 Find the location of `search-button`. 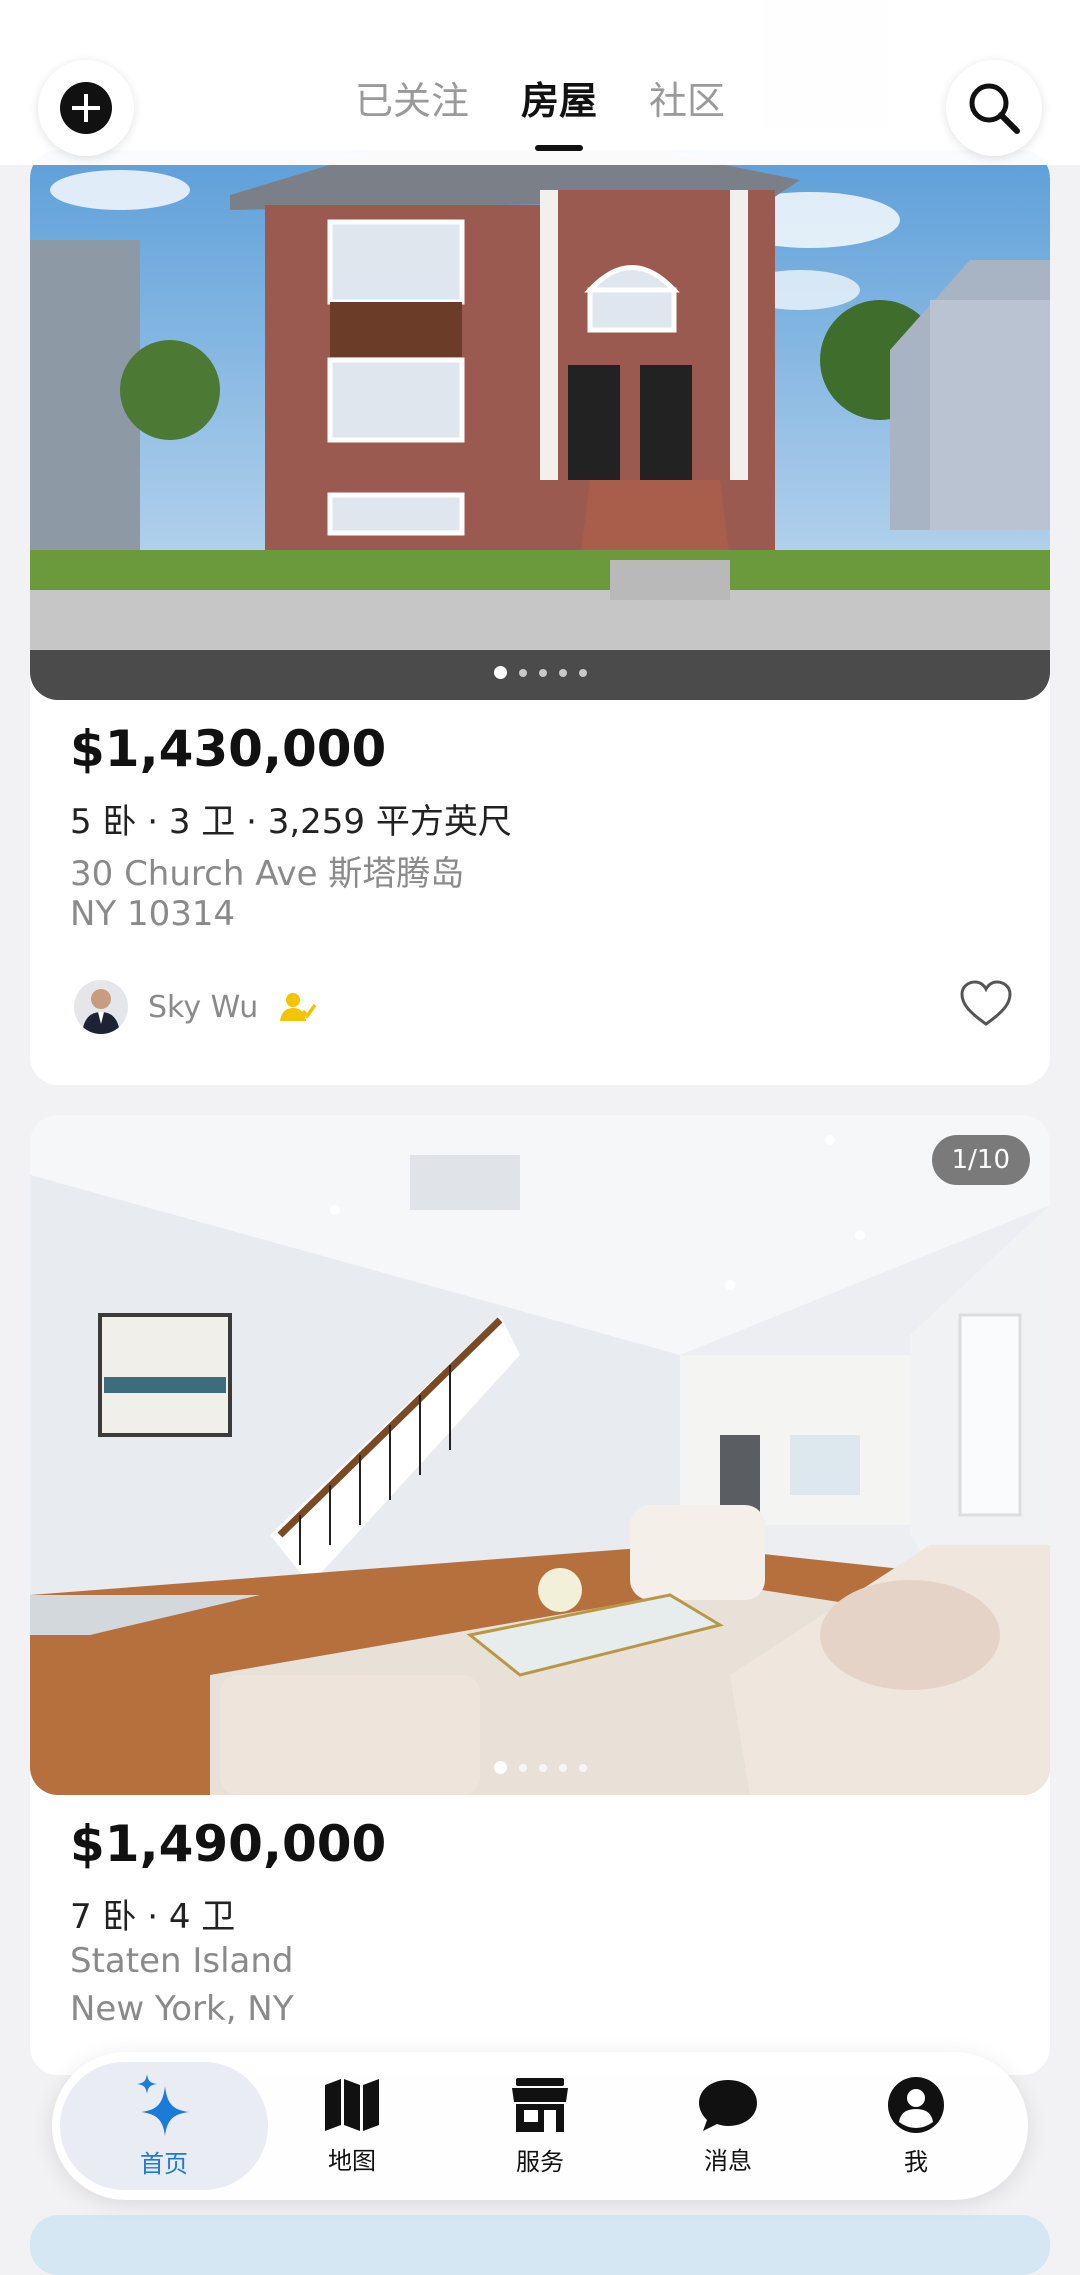

search-button is located at coordinates (994, 108).